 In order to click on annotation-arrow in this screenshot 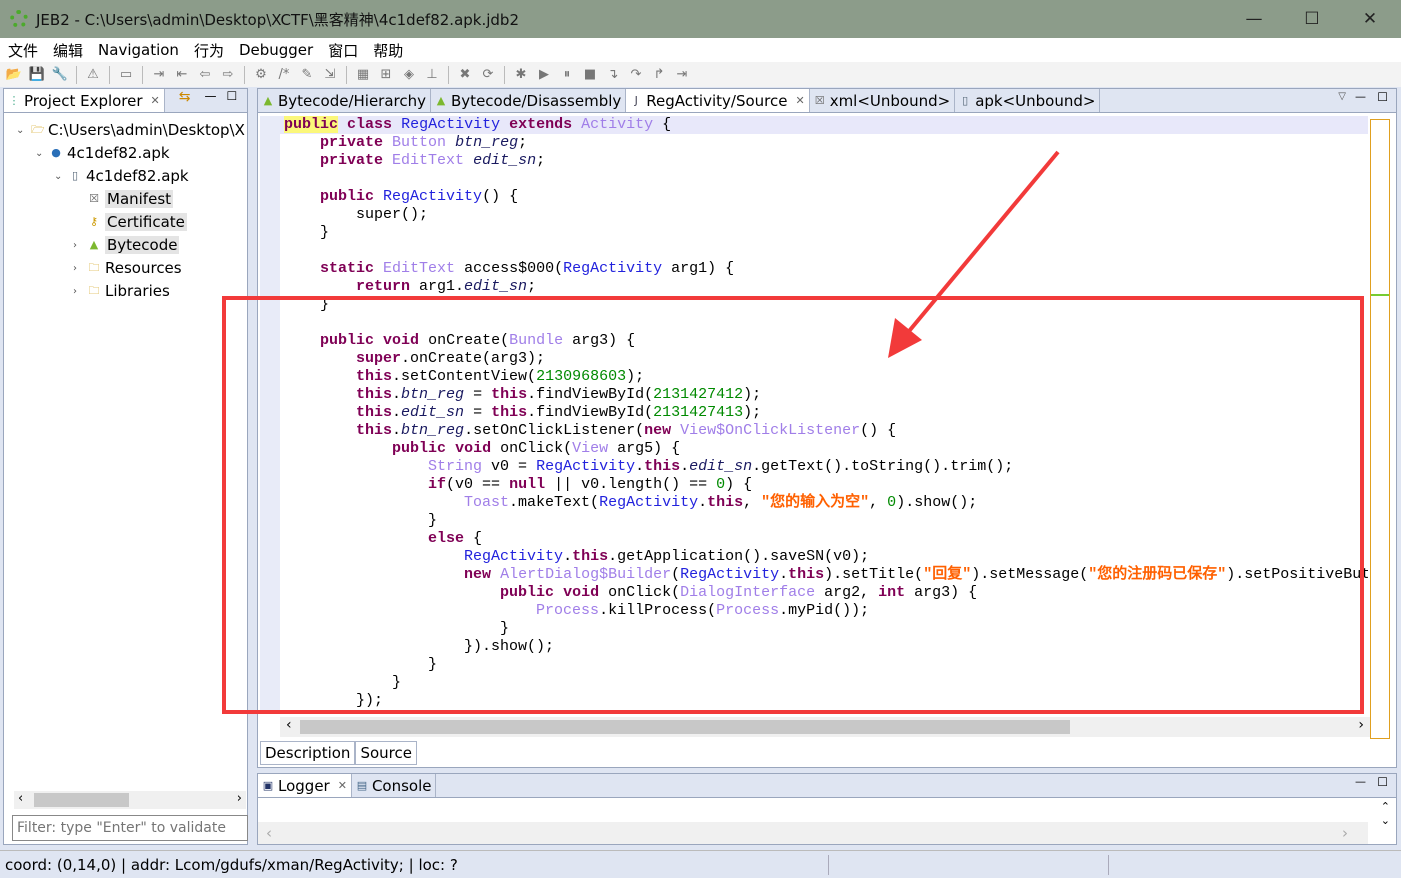, I will do `click(974, 254)`.